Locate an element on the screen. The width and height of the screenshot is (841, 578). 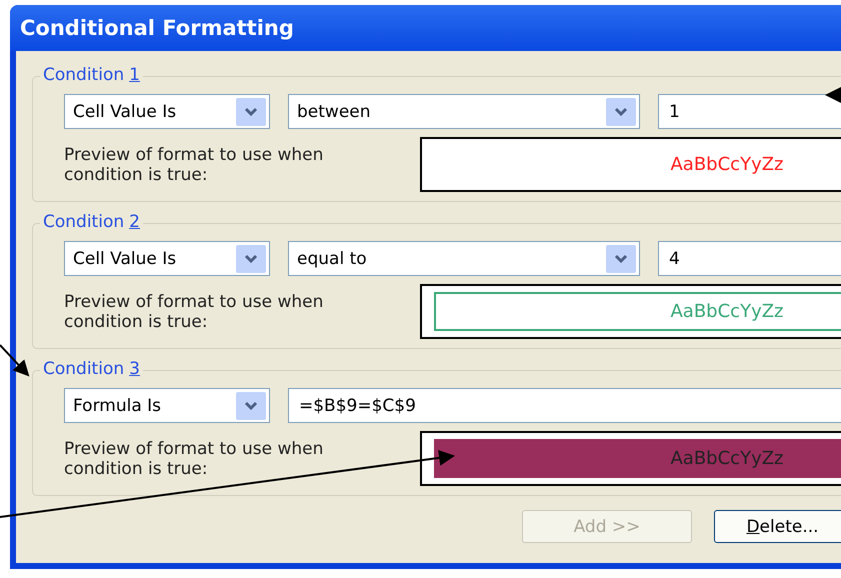
type-dropdown: Formula Is is located at coordinates (167, 405).